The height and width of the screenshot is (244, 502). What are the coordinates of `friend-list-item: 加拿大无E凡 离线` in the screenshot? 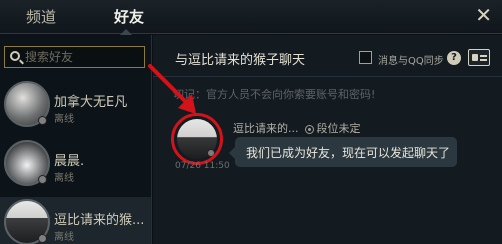 It's located at (75, 107).